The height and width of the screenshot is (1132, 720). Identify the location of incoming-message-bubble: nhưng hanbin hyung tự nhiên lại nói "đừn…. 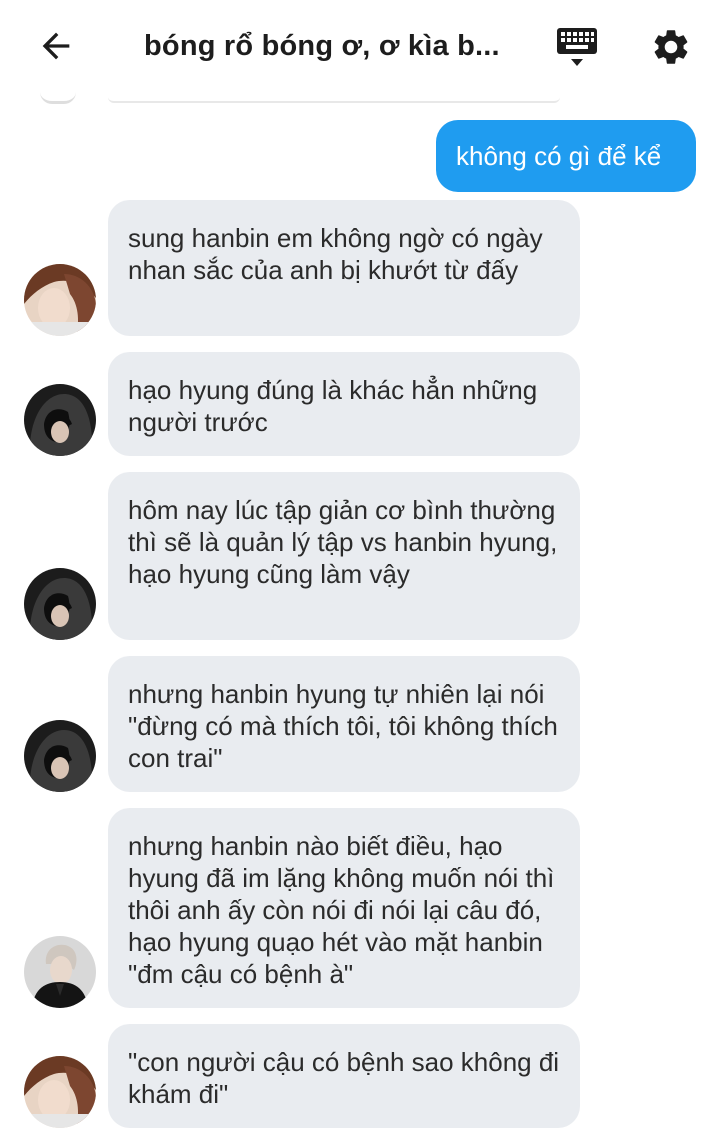
(344, 724).